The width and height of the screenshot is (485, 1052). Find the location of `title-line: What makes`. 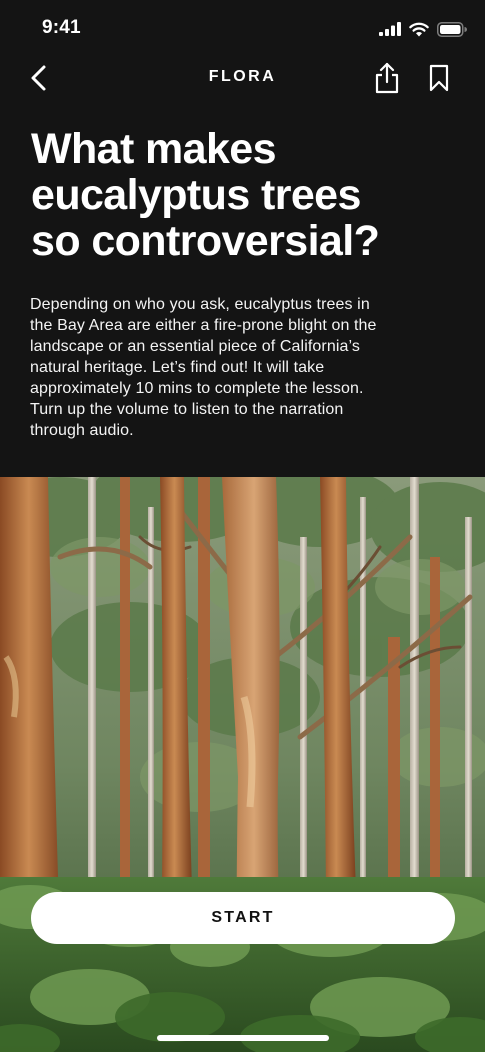

title-line: What makes is located at coordinates (154, 149).